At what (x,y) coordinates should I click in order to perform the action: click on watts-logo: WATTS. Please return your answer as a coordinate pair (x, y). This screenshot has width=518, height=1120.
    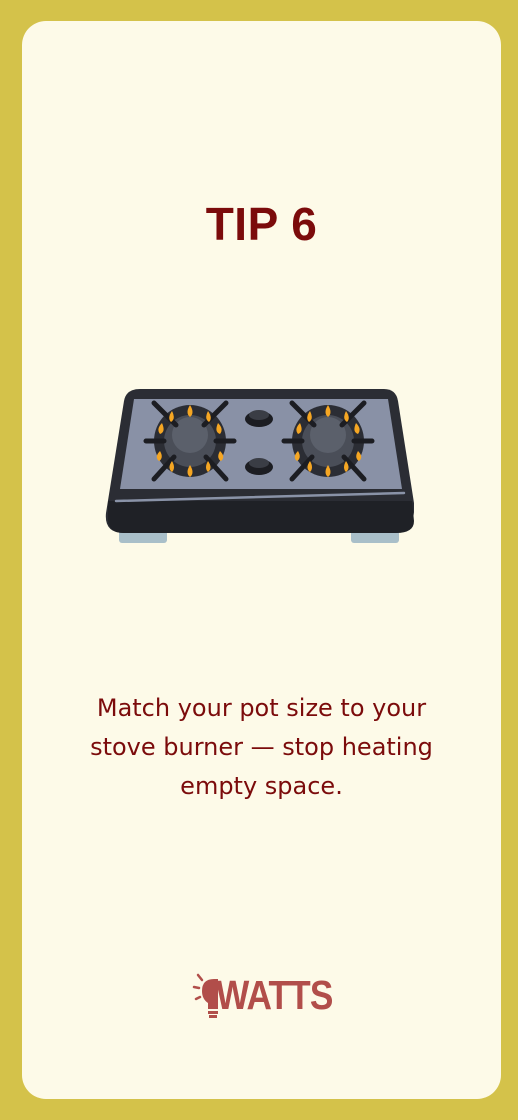
    Looking at the image, I should click on (262, 995).